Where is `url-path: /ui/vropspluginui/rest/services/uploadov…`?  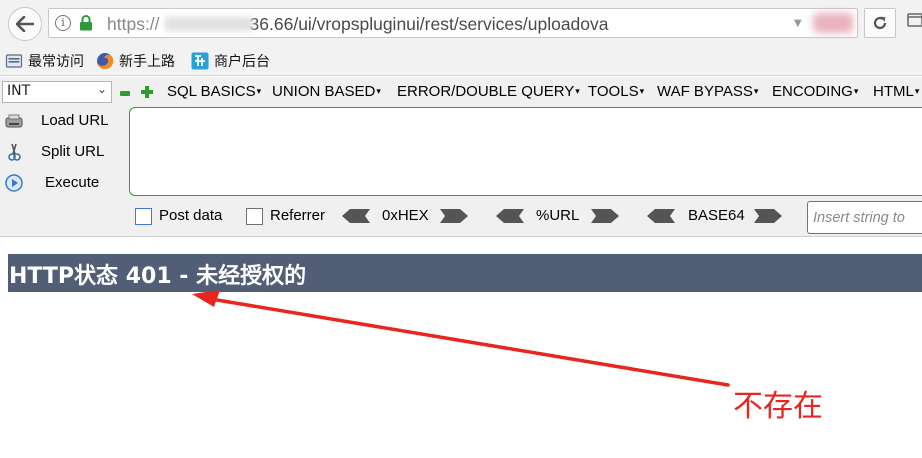 url-path: /ui/vropspluginui/rest/services/uploadov… is located at coordinates (451, 24).